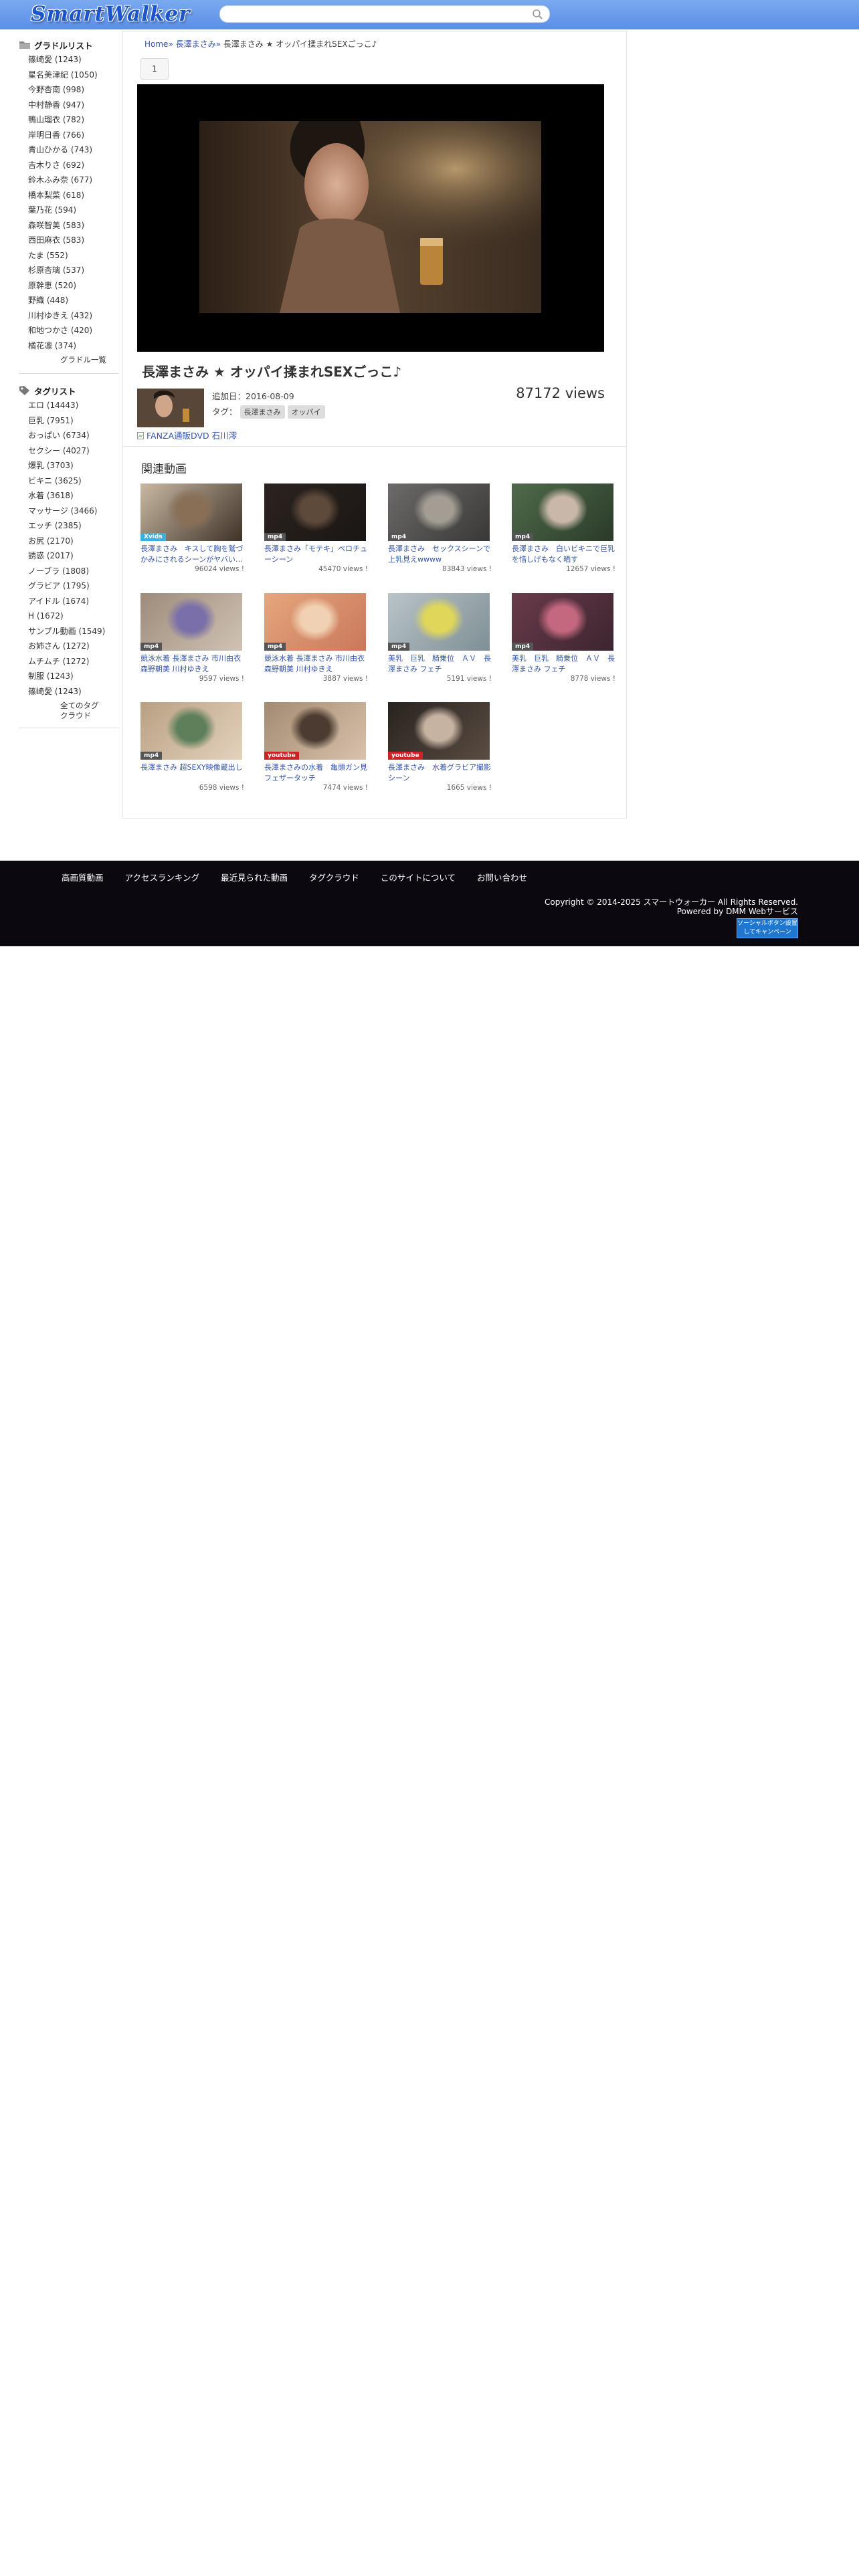  I want to click on related-videos-title: 関連動画, so click(164, 470).